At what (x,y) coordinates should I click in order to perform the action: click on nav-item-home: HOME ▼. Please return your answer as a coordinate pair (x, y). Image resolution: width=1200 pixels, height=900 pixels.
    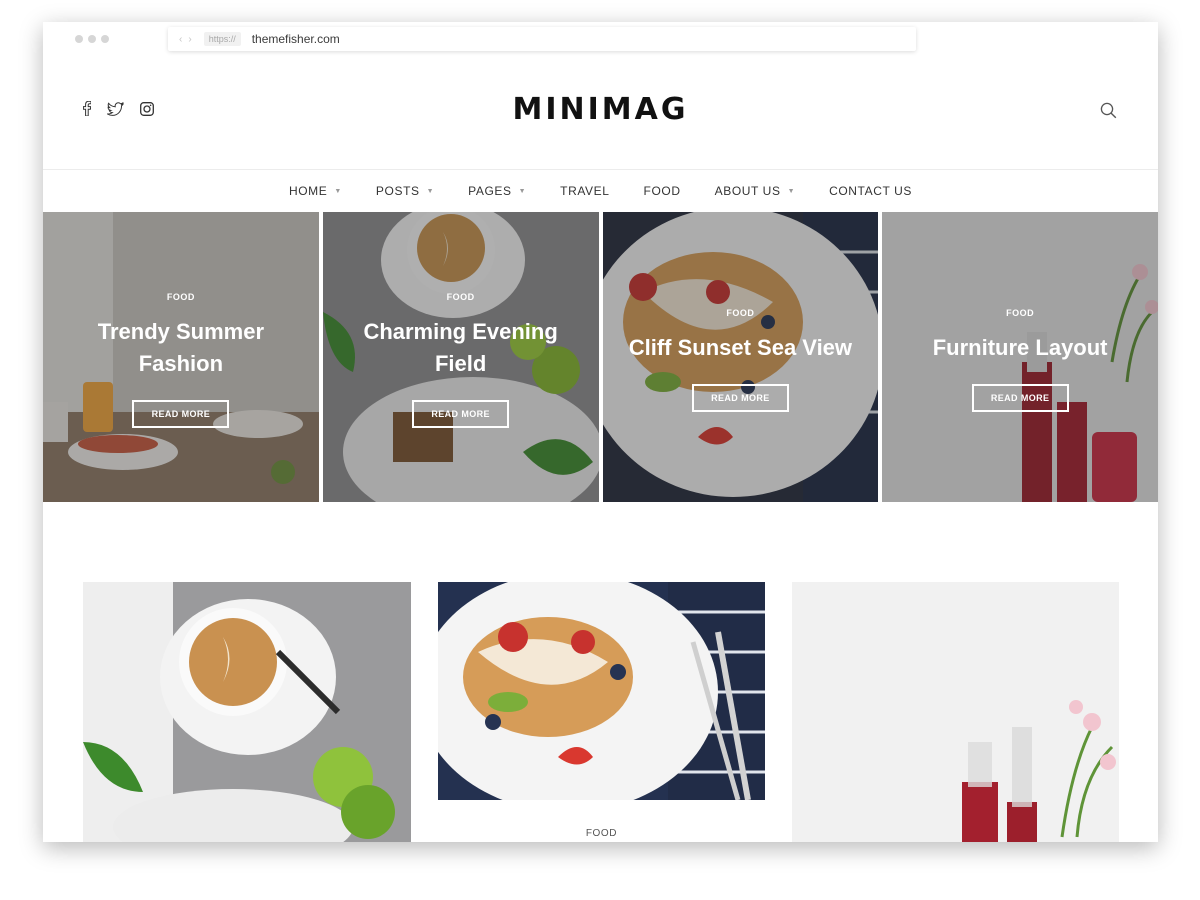
    Looking at the image, I should click on (315, 191).